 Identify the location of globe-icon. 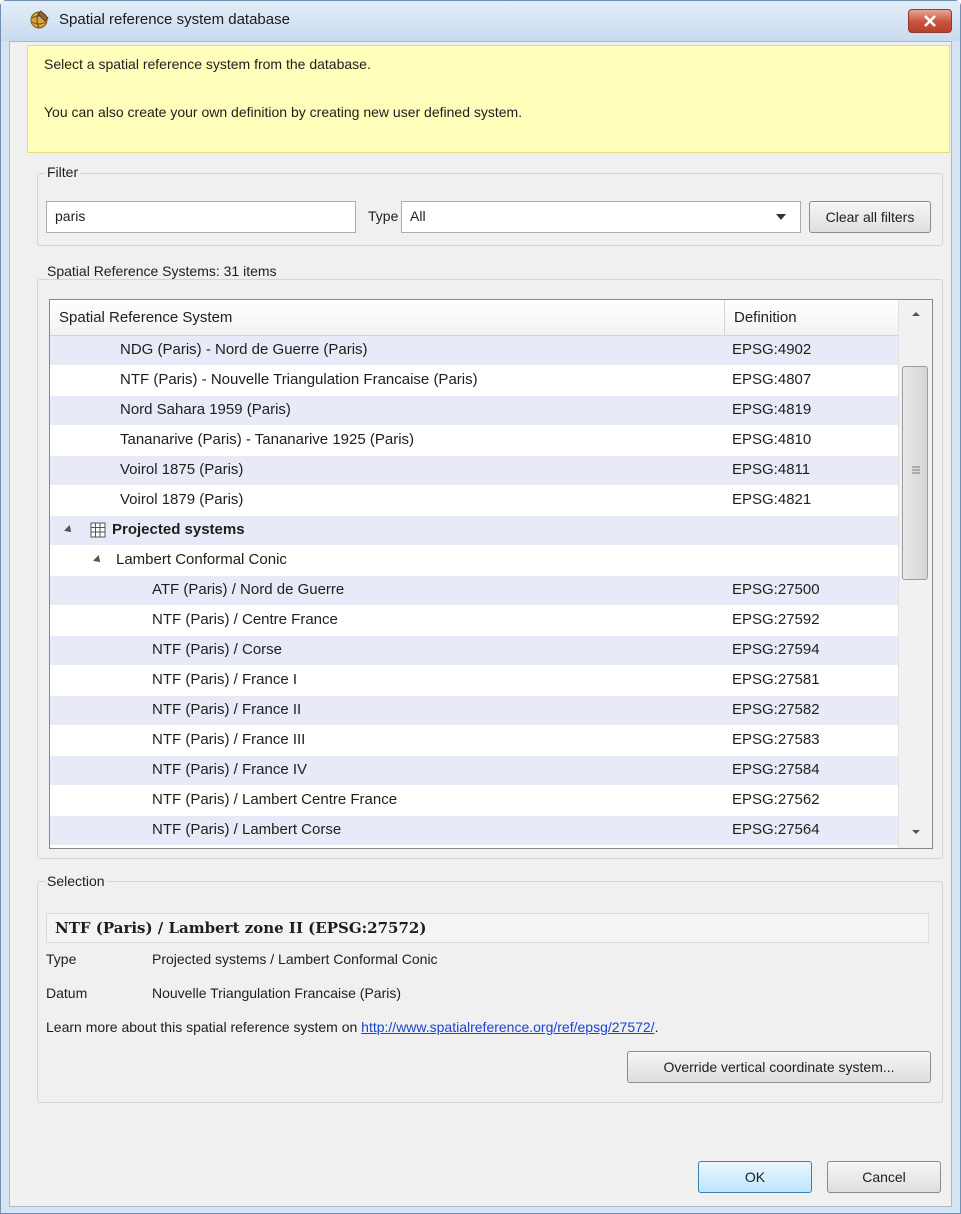
(39, 19).